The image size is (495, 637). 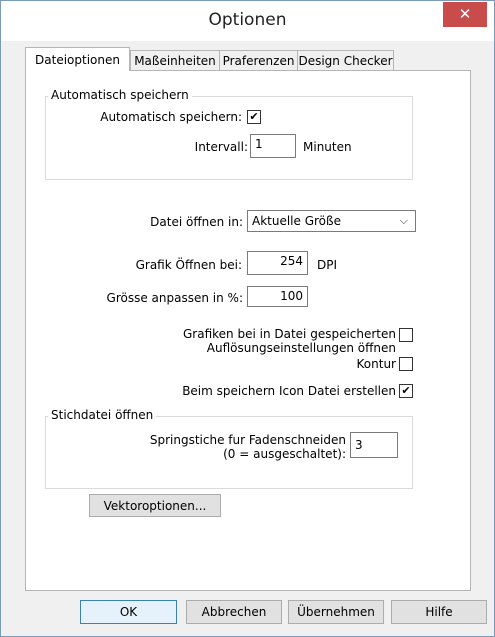 I want to click on open-file-selected: Aktuelle Größe, so click(x=296, y=221).